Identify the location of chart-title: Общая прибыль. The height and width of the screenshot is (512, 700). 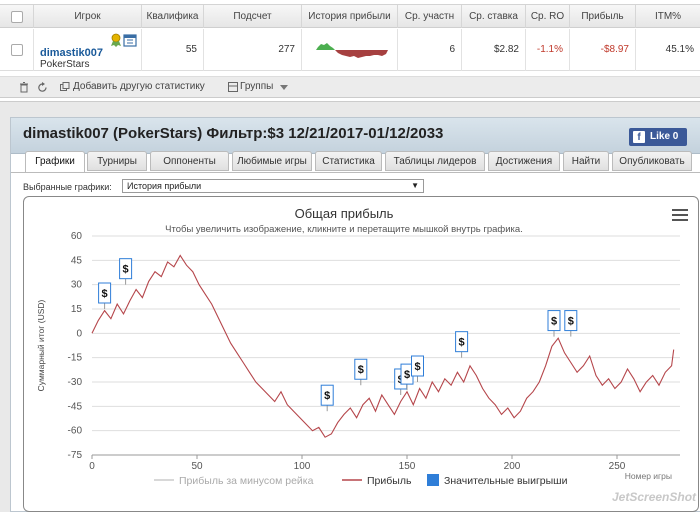
(344, 213).